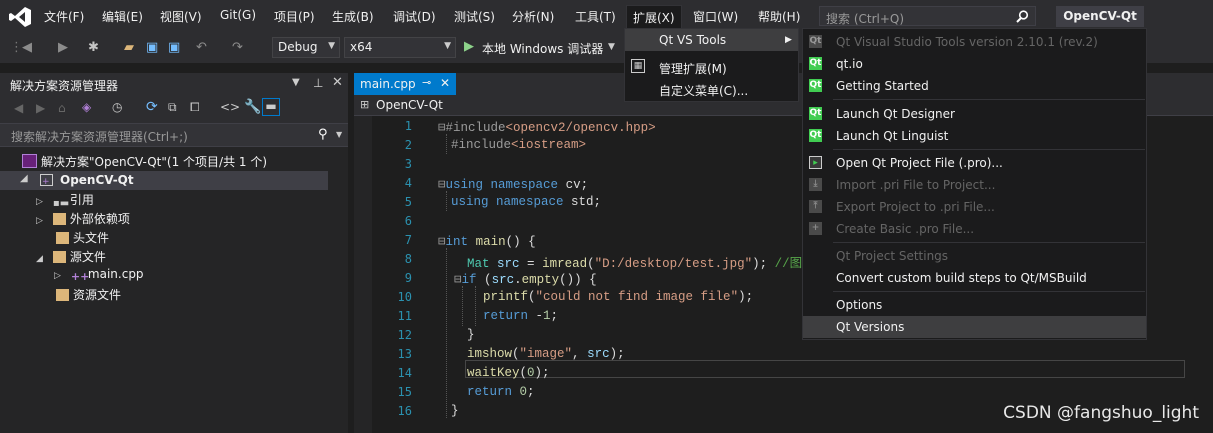  What do you see at coordinates (927, 16) in the screenshot?
I see `search-box: 搜索 (Ctrl+Q)` at bounding box center [927, 16].